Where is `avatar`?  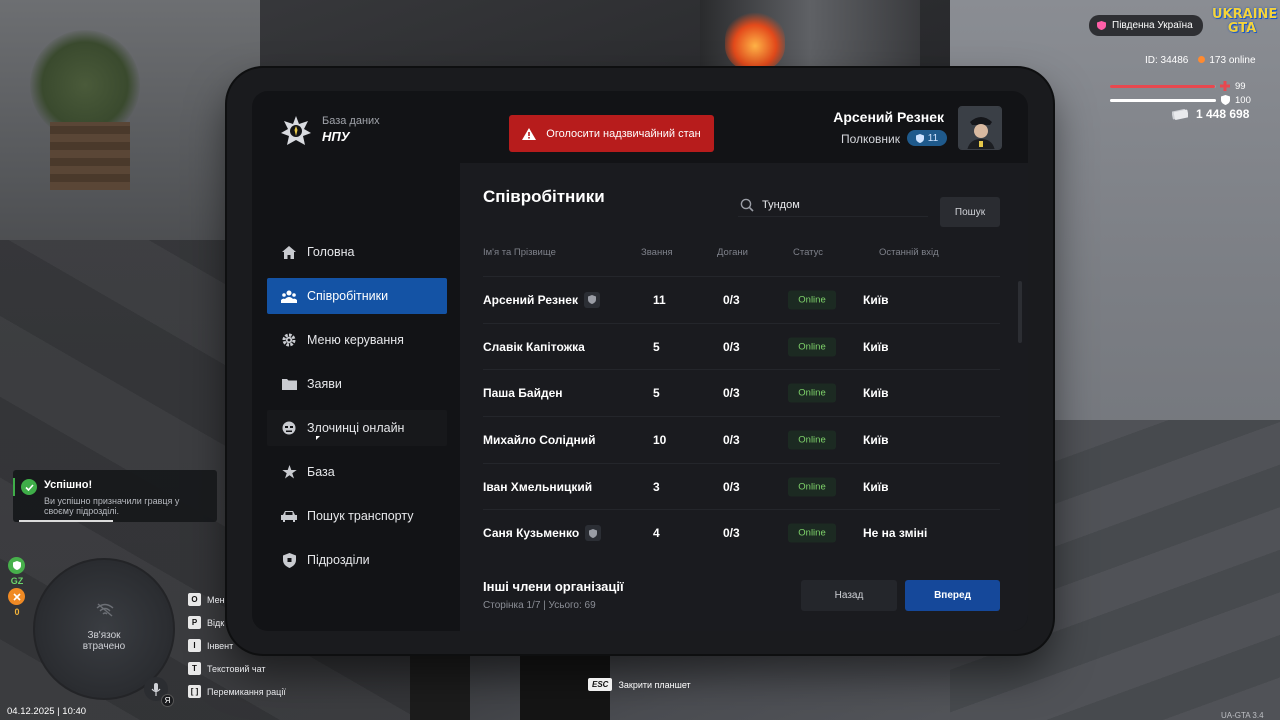
avatar is located at coordinates (980, 128).